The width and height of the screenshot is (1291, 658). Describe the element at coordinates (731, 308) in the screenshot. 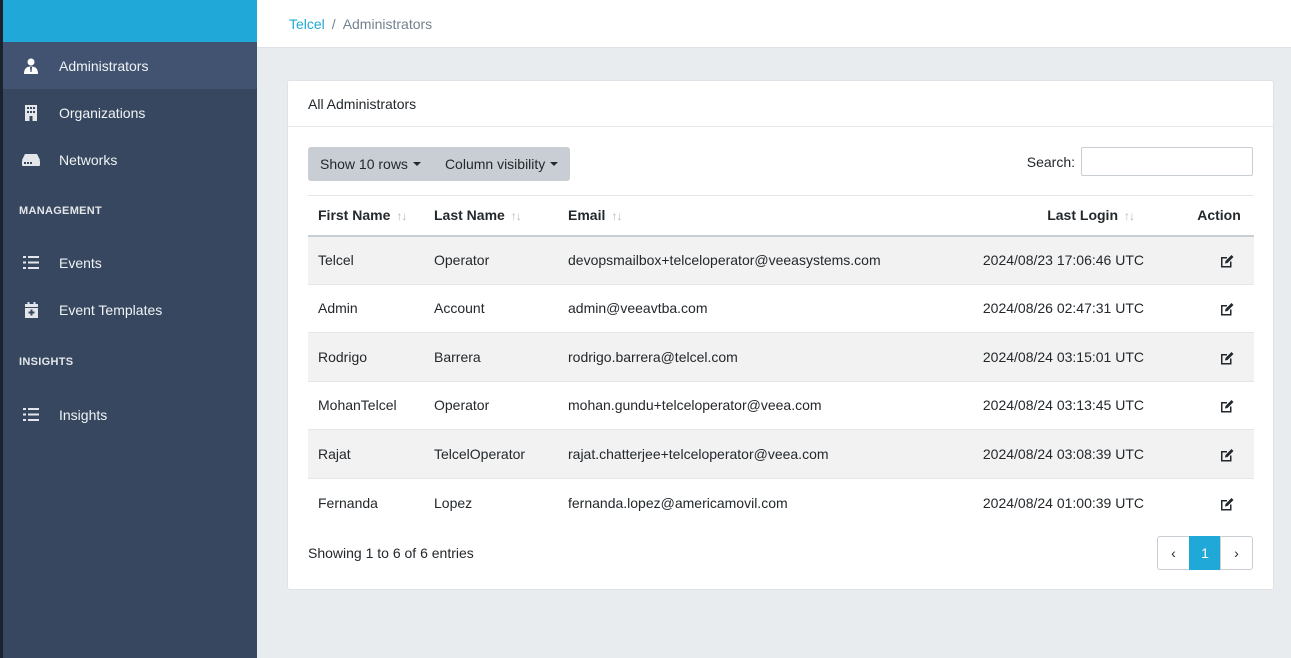

I see `cell-email: admin@veeavtba.com` at that location.